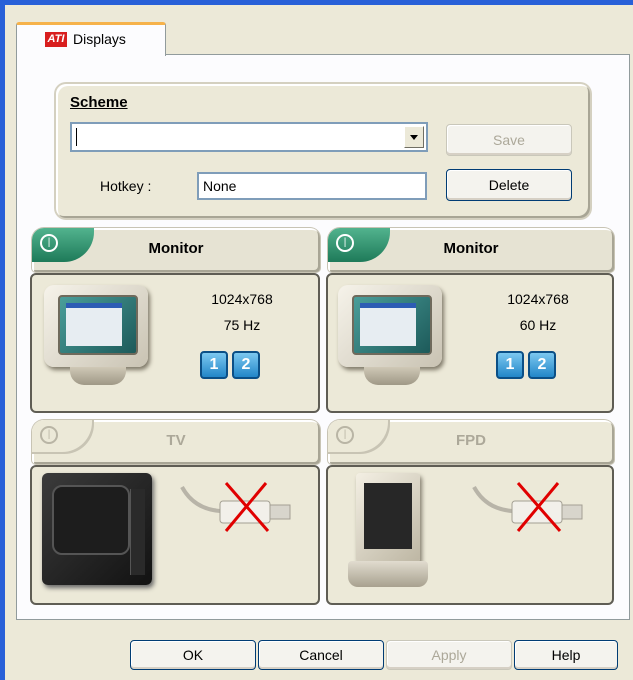  I want to click on help-button: Help, so click(566, 655).